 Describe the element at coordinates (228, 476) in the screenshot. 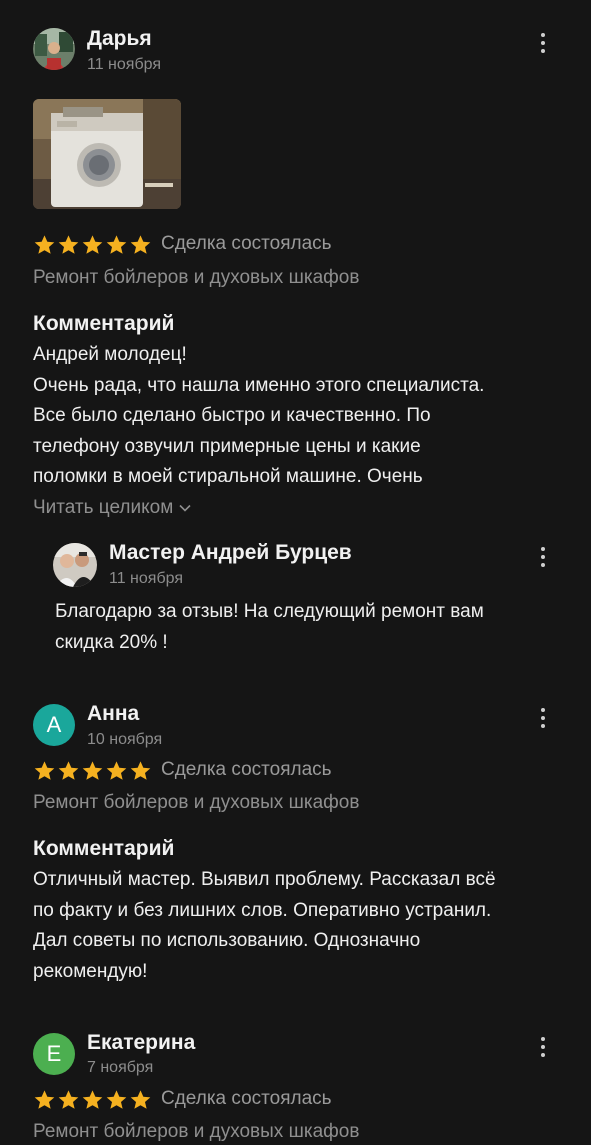

I see `comment-line: поломки в моей стиральной машине. Очень` at that location.